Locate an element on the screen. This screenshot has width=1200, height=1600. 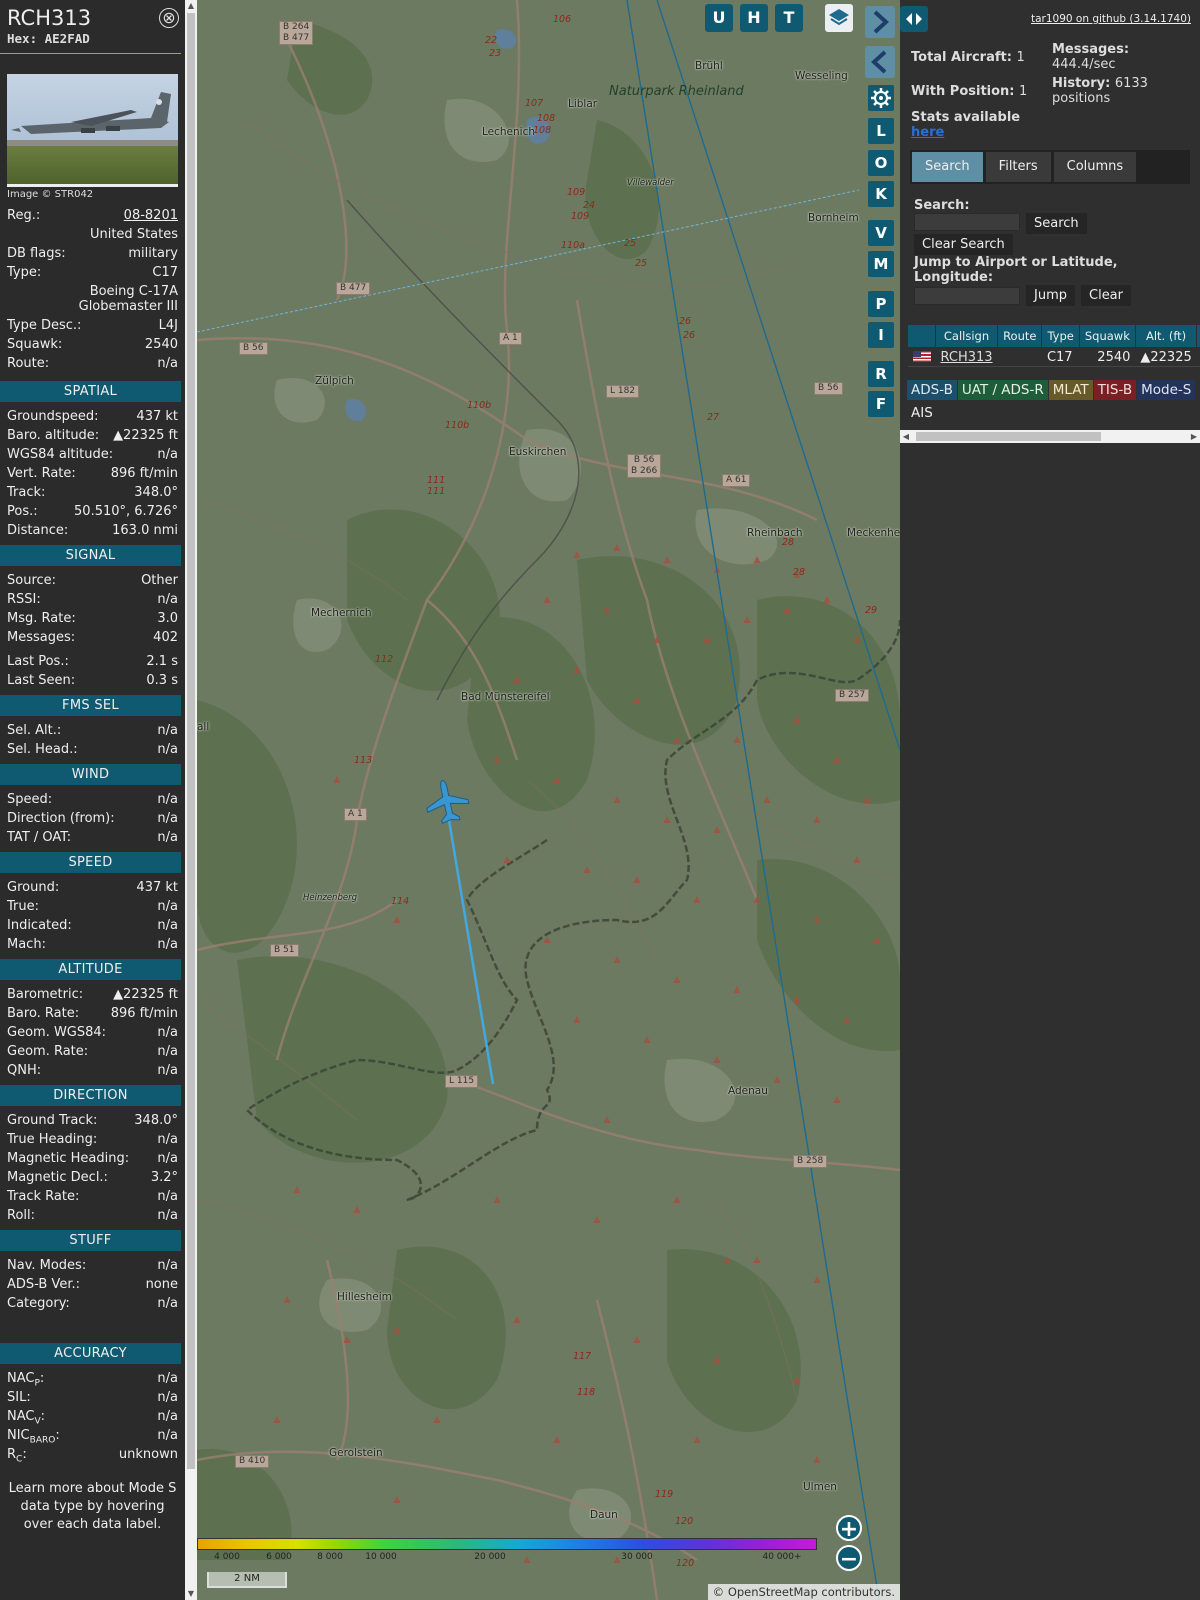
info-row: Sel. Alt.: n/a is located at coordinates (92, 730).